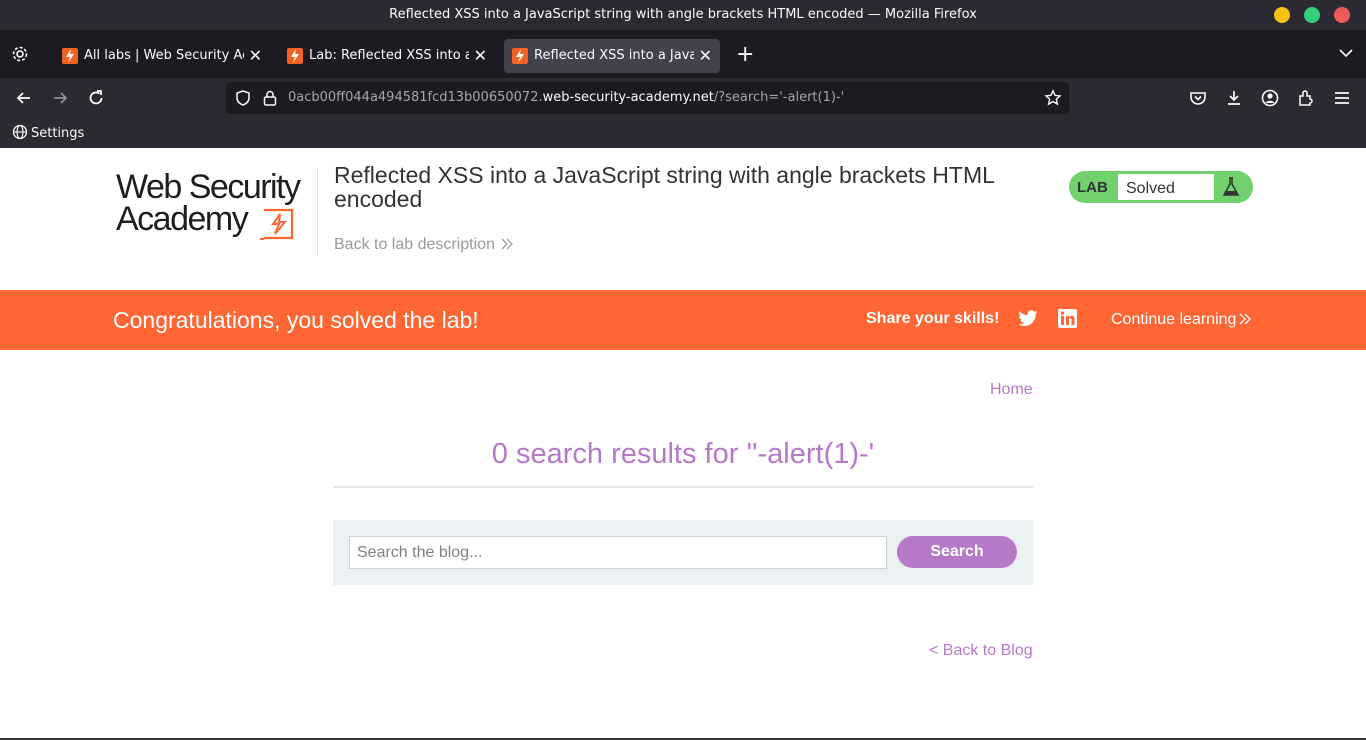 Image resolution: width=1366 pixels, height=740 pixels. Describe the element at coordinates (1282, 15) in the screenshot. I see `minimize-button` at that location.